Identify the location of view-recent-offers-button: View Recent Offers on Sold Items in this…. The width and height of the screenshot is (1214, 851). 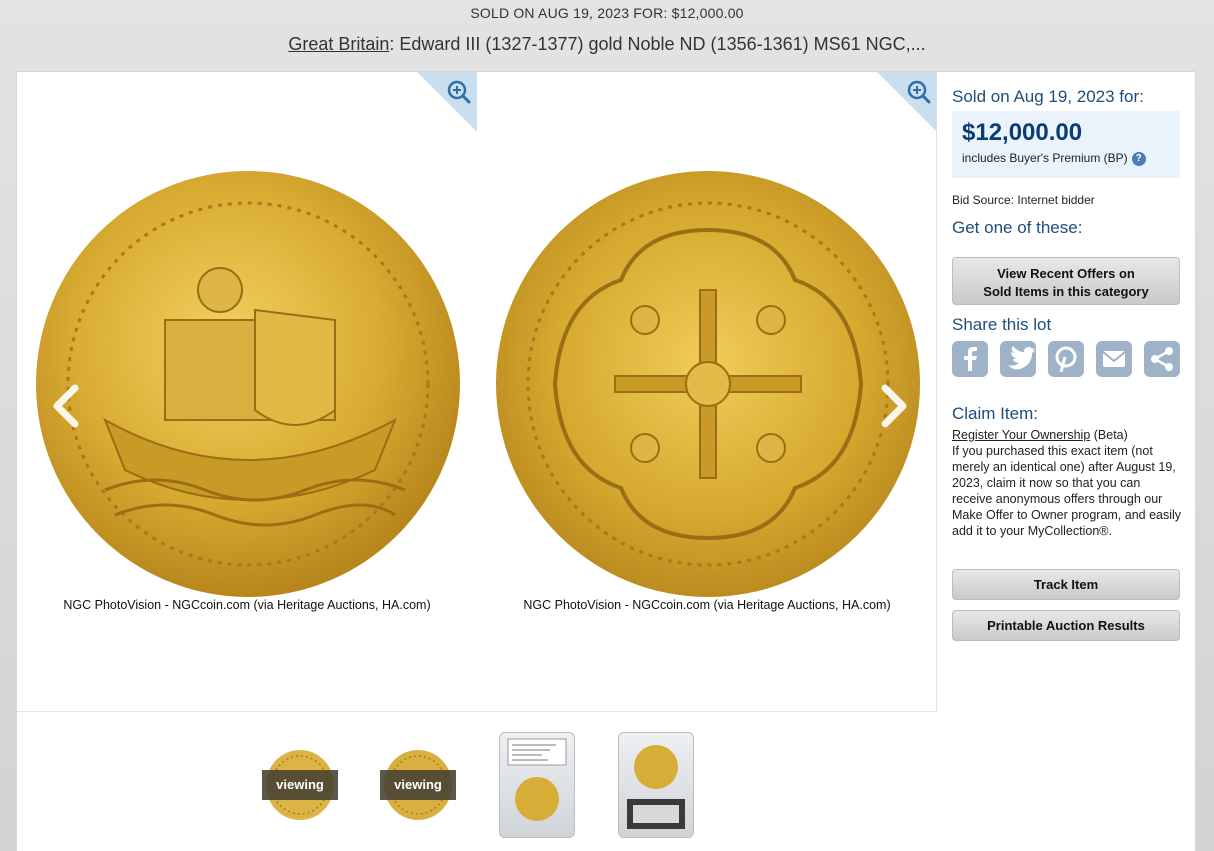
(1066, 281).